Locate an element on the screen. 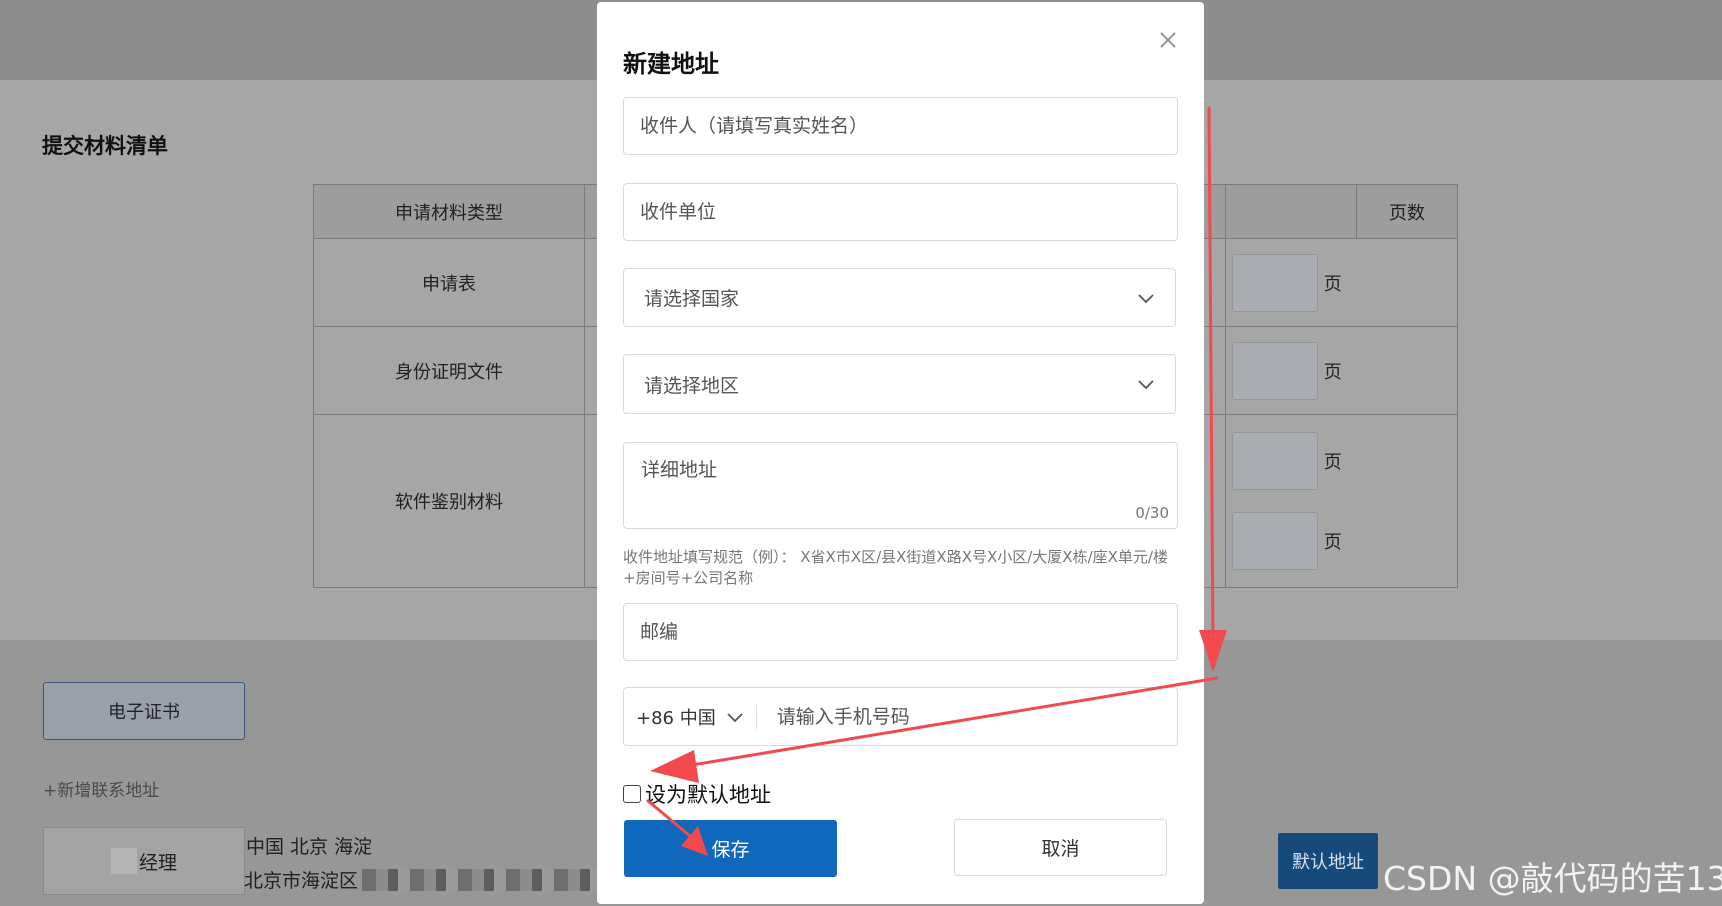 The height and width of the screenshot is (906, 1722). country-select: 请选择国家 is located at coordinates (899, 297).